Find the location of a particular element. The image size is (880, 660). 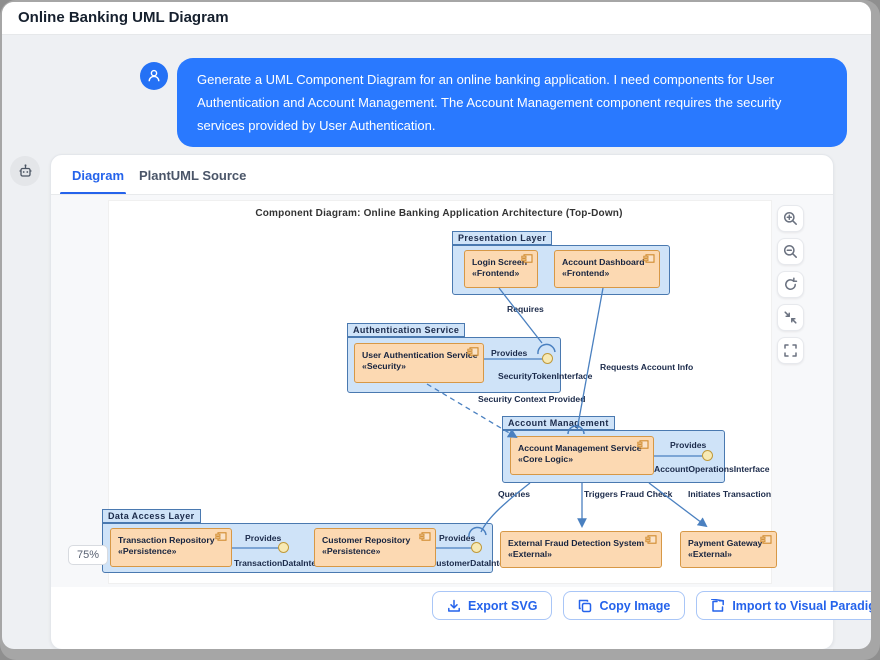

component-name: External Fraud Detection System is located at coordinates (576, 543).